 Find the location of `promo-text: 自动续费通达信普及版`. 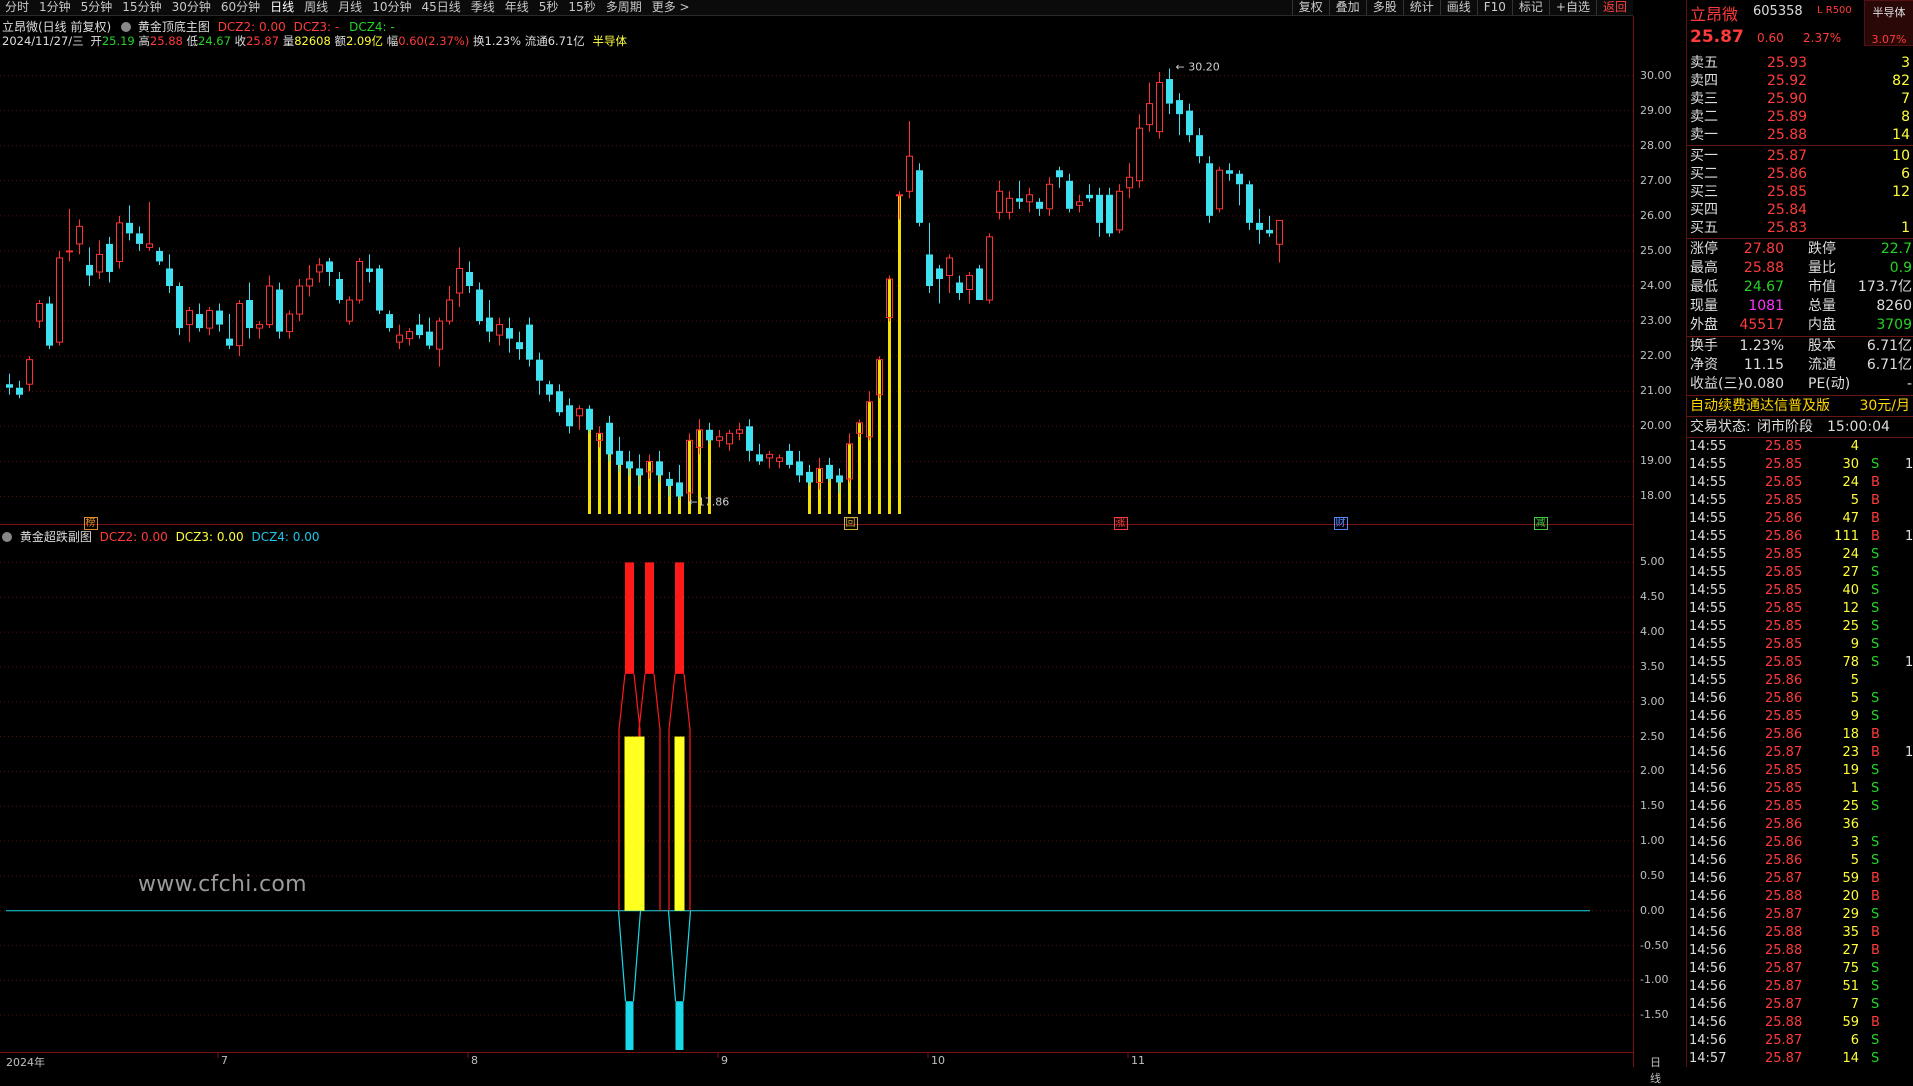

promo-text: 自动续费通达信普及版 is located at coordinates (1760, 406).